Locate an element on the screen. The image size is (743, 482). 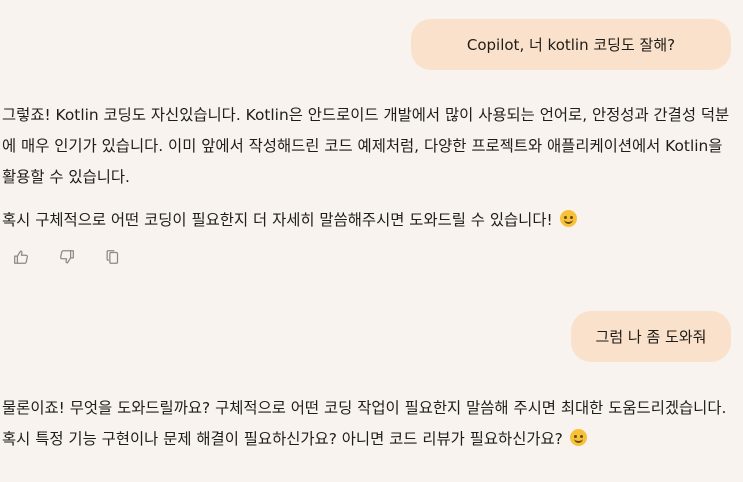
user-message-row: 그럼 나 좀 도와줘 is located at coordinates (651, 336).